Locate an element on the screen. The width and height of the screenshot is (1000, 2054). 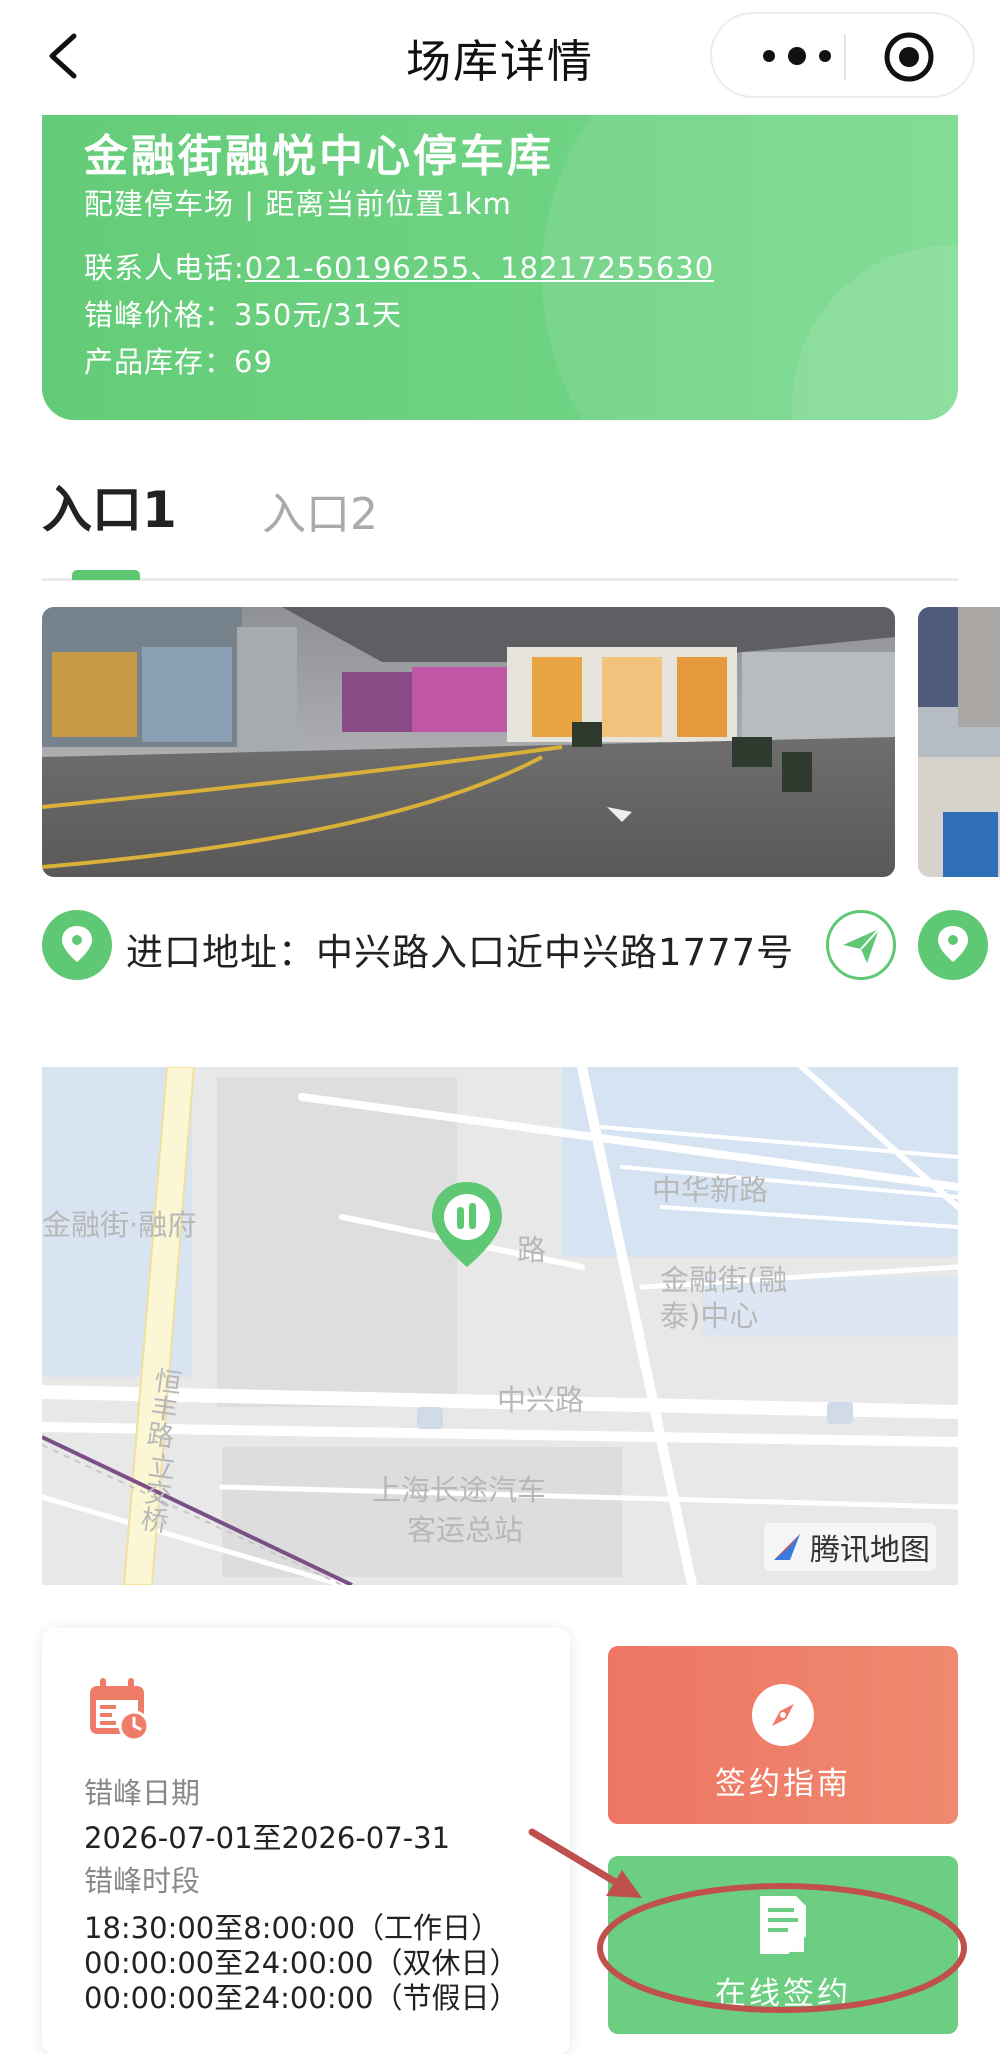
parking-lot-name: 金融街融悦中心停车库 is located at coordinates (319, 156).